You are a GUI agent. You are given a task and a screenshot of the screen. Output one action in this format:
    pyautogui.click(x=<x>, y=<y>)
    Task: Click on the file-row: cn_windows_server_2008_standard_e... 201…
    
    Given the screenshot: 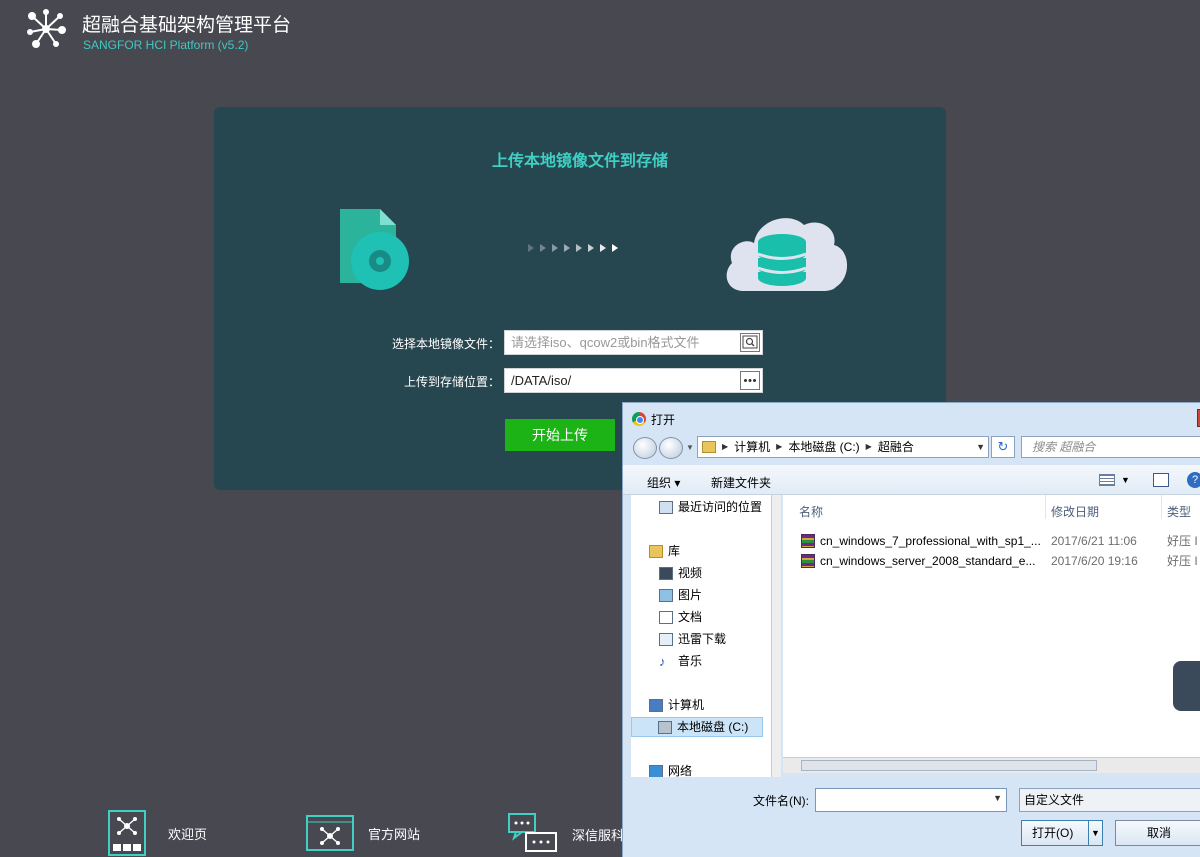 What is the action you would take?
    pyautogui.click(x=991, y=561)
    